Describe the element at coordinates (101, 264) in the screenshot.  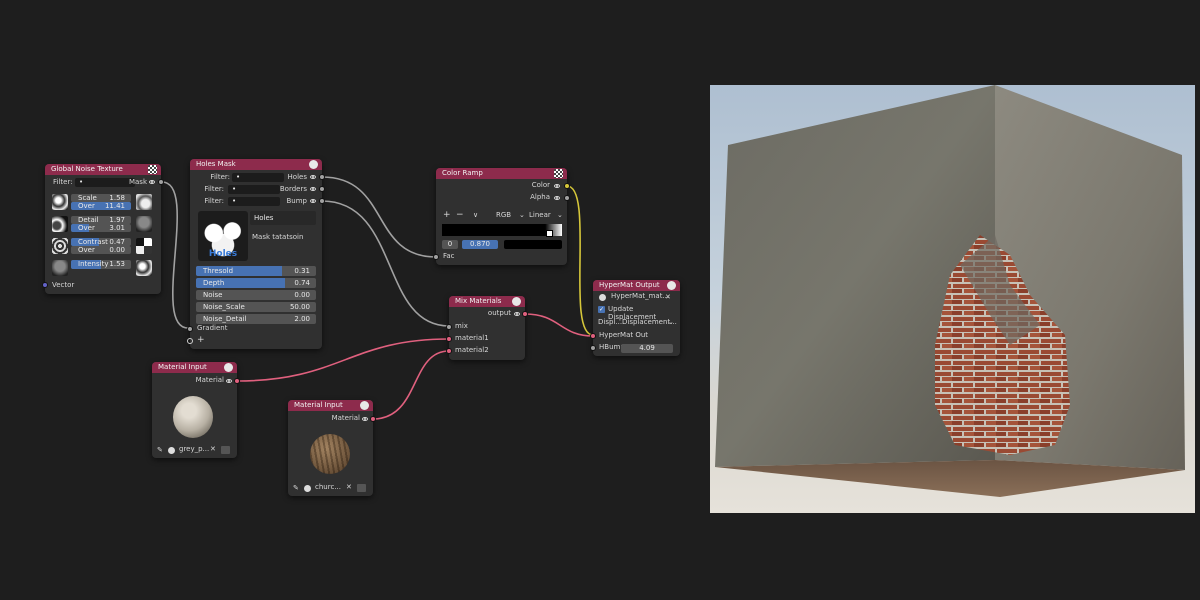
I see `intensity-slider: Intensity 1.53` at that location.